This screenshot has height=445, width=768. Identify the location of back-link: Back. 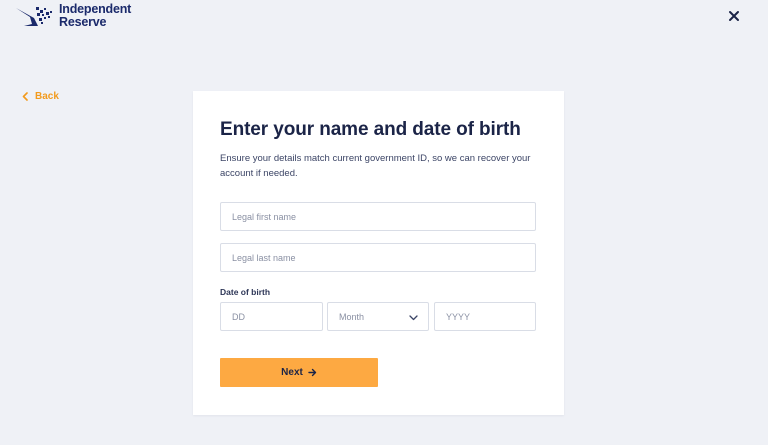
(40, 96).